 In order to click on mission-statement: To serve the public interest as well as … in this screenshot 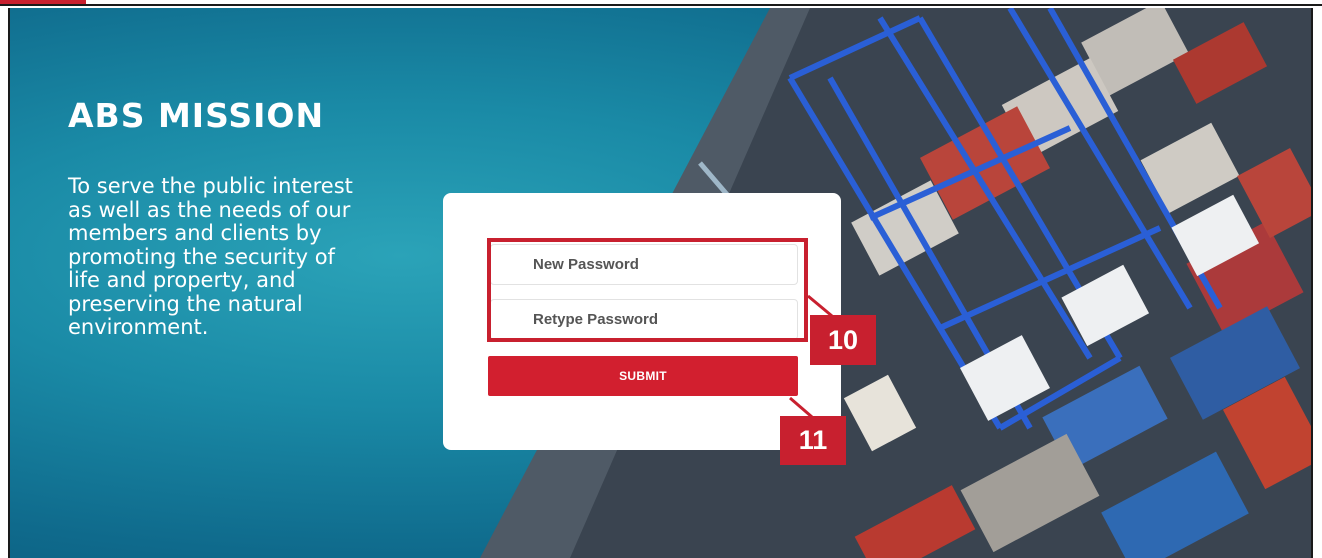, I will do `click(253, 257)`.